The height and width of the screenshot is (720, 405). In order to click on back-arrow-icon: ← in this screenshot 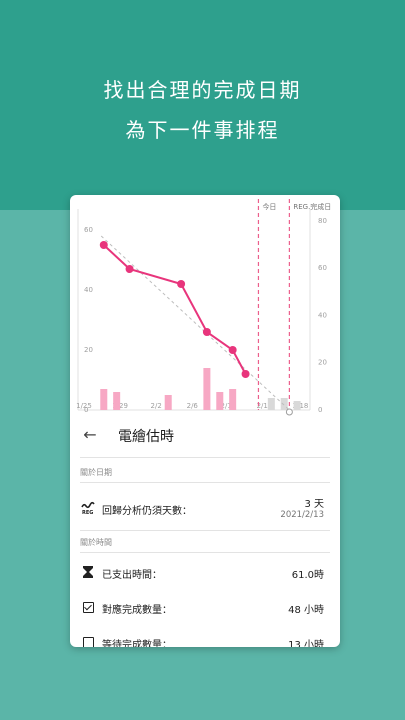, I will do `click(90, 435)`.